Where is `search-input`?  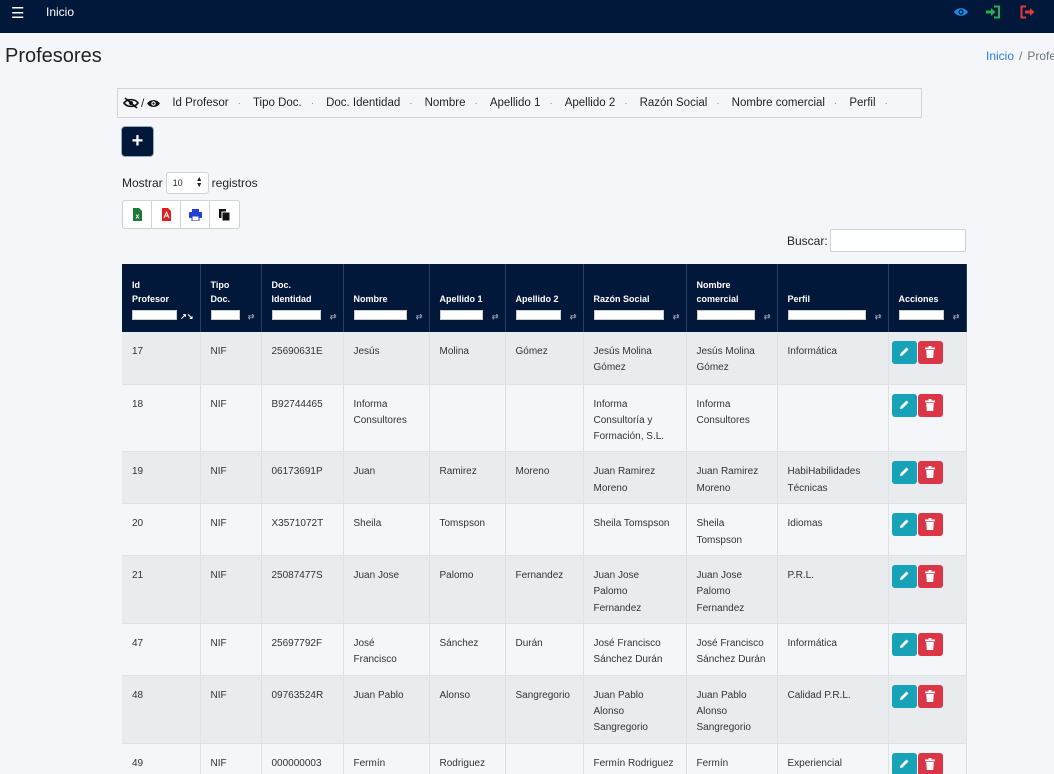 search-input is located at coordinates (898, 240).